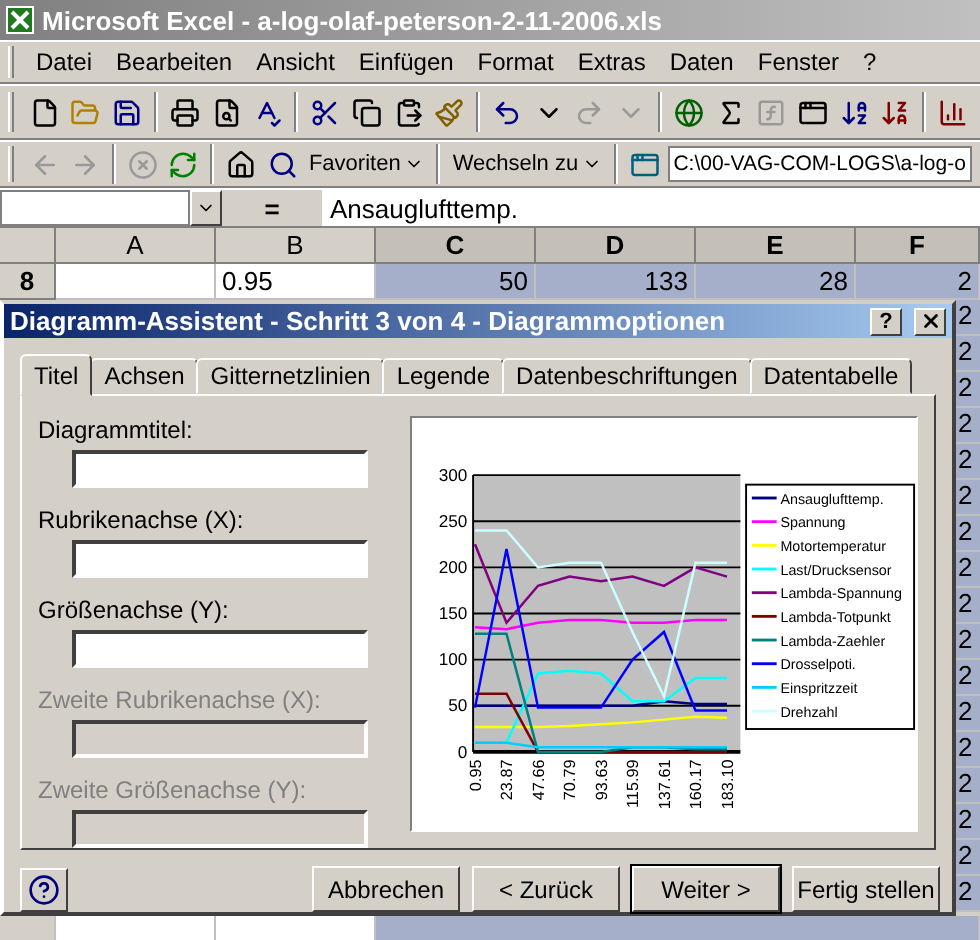 The height and width of the screenshot is (940, 980). I want to click on menu-item: Extras, so click(611, 62).